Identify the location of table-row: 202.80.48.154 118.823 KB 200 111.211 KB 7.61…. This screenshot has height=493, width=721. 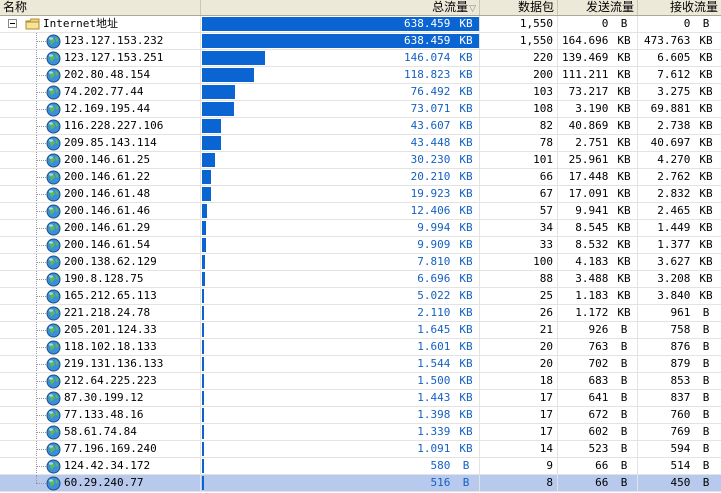
(360, 75).